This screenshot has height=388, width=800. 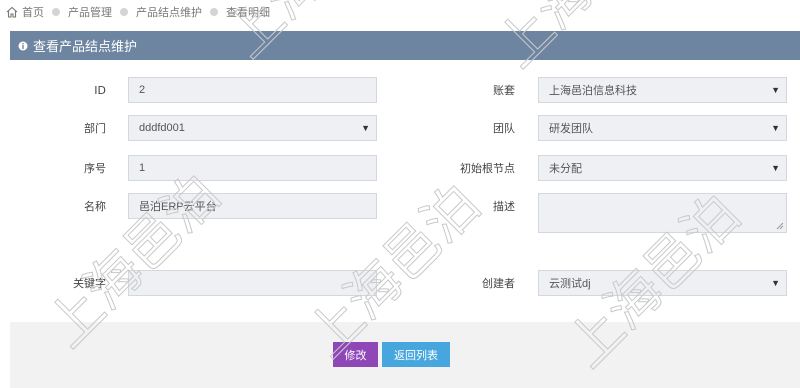 I want to click on breadcrumb: 首页 产品管理 产品结点维护 查看明细, so click(x=138, y=12).